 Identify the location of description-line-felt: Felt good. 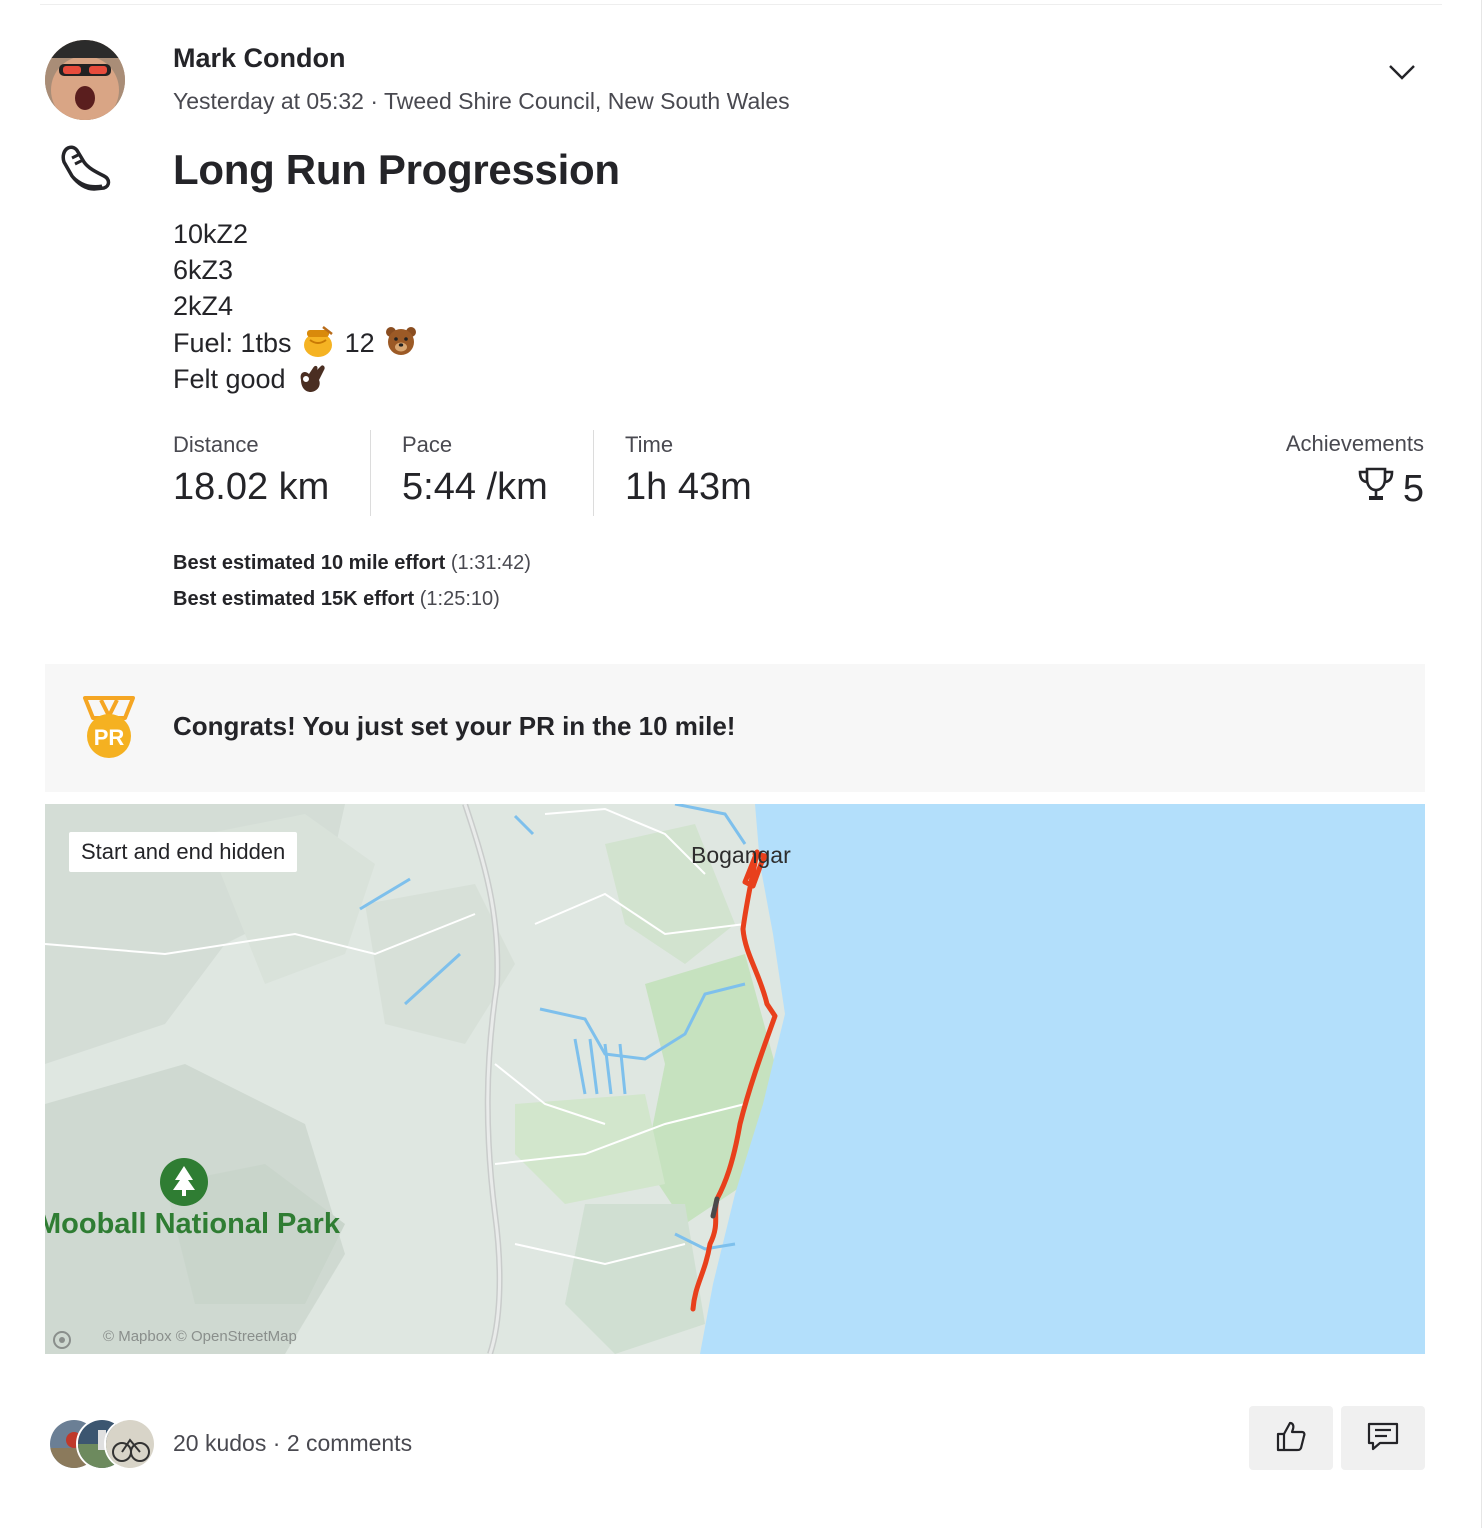
(296, 378).